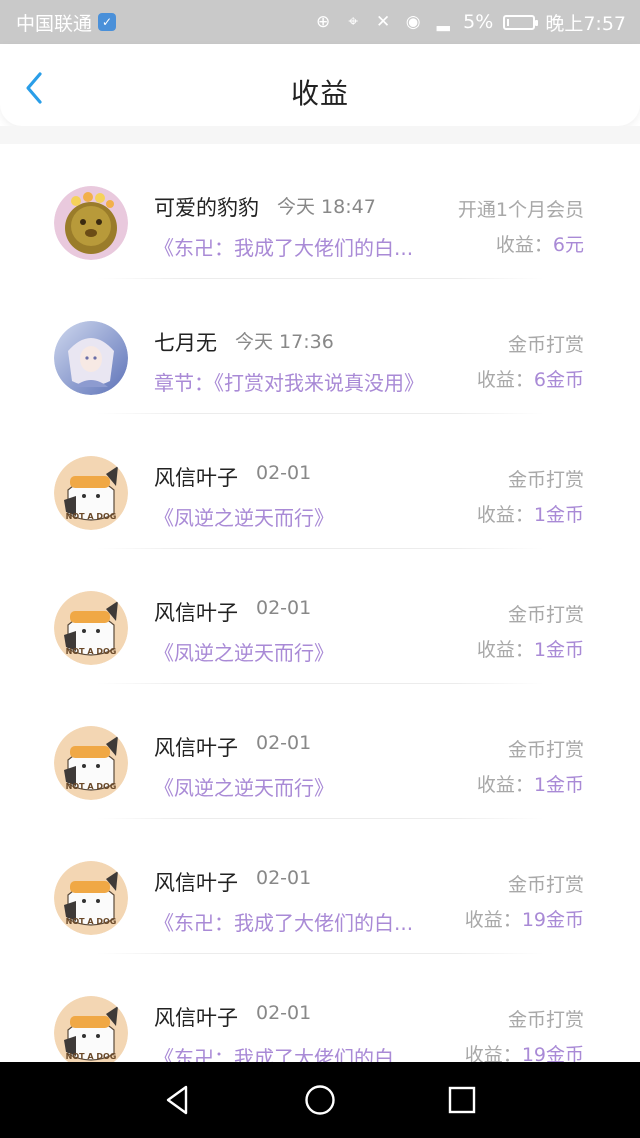 The width and height of the screenshot is (640, 1138). Describe the element at coordinates (443, 22) in the screenshot. I see `signal-icon: ▂` at that location.